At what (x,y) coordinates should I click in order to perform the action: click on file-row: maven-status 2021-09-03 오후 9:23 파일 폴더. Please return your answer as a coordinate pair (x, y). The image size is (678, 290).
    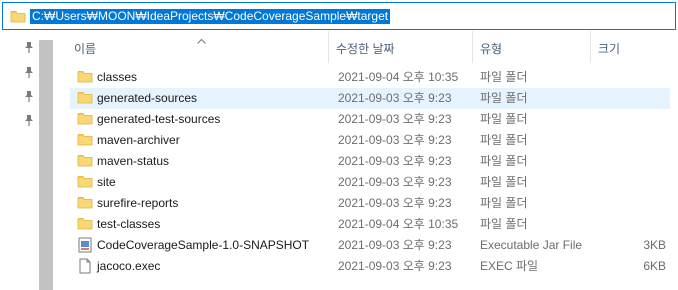
    Looking at the image, I should click on (370, 161).